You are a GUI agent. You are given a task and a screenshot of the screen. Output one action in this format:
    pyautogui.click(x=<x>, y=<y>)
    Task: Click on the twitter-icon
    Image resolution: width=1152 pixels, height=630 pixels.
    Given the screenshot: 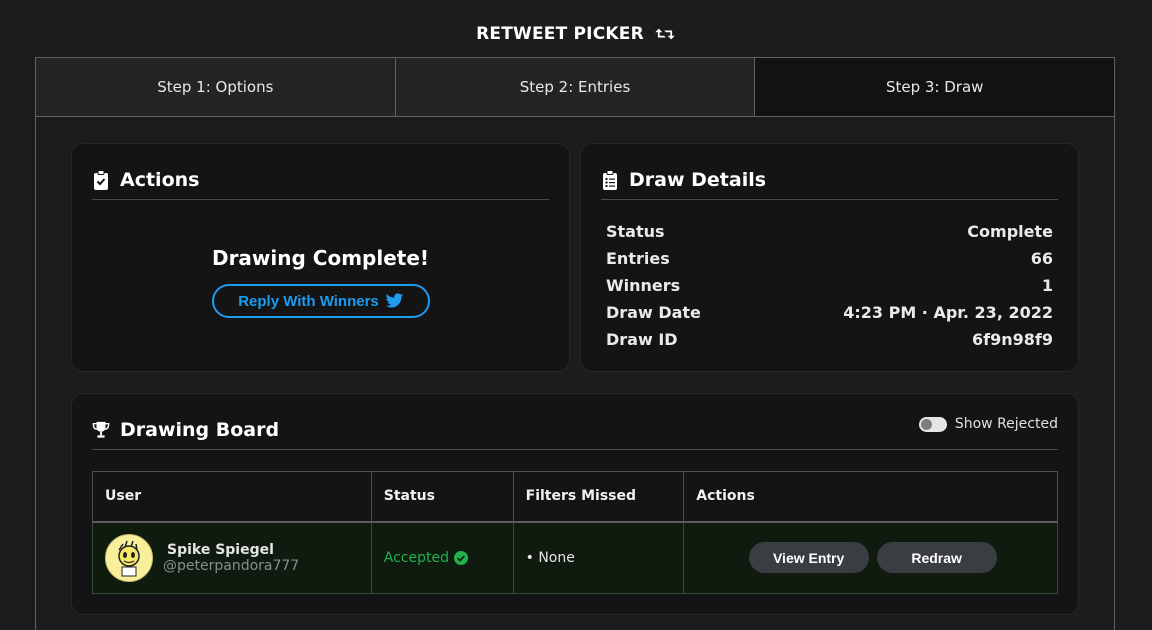 What is the action you would take?
    pyautogui.click(x=394, y=300)
    